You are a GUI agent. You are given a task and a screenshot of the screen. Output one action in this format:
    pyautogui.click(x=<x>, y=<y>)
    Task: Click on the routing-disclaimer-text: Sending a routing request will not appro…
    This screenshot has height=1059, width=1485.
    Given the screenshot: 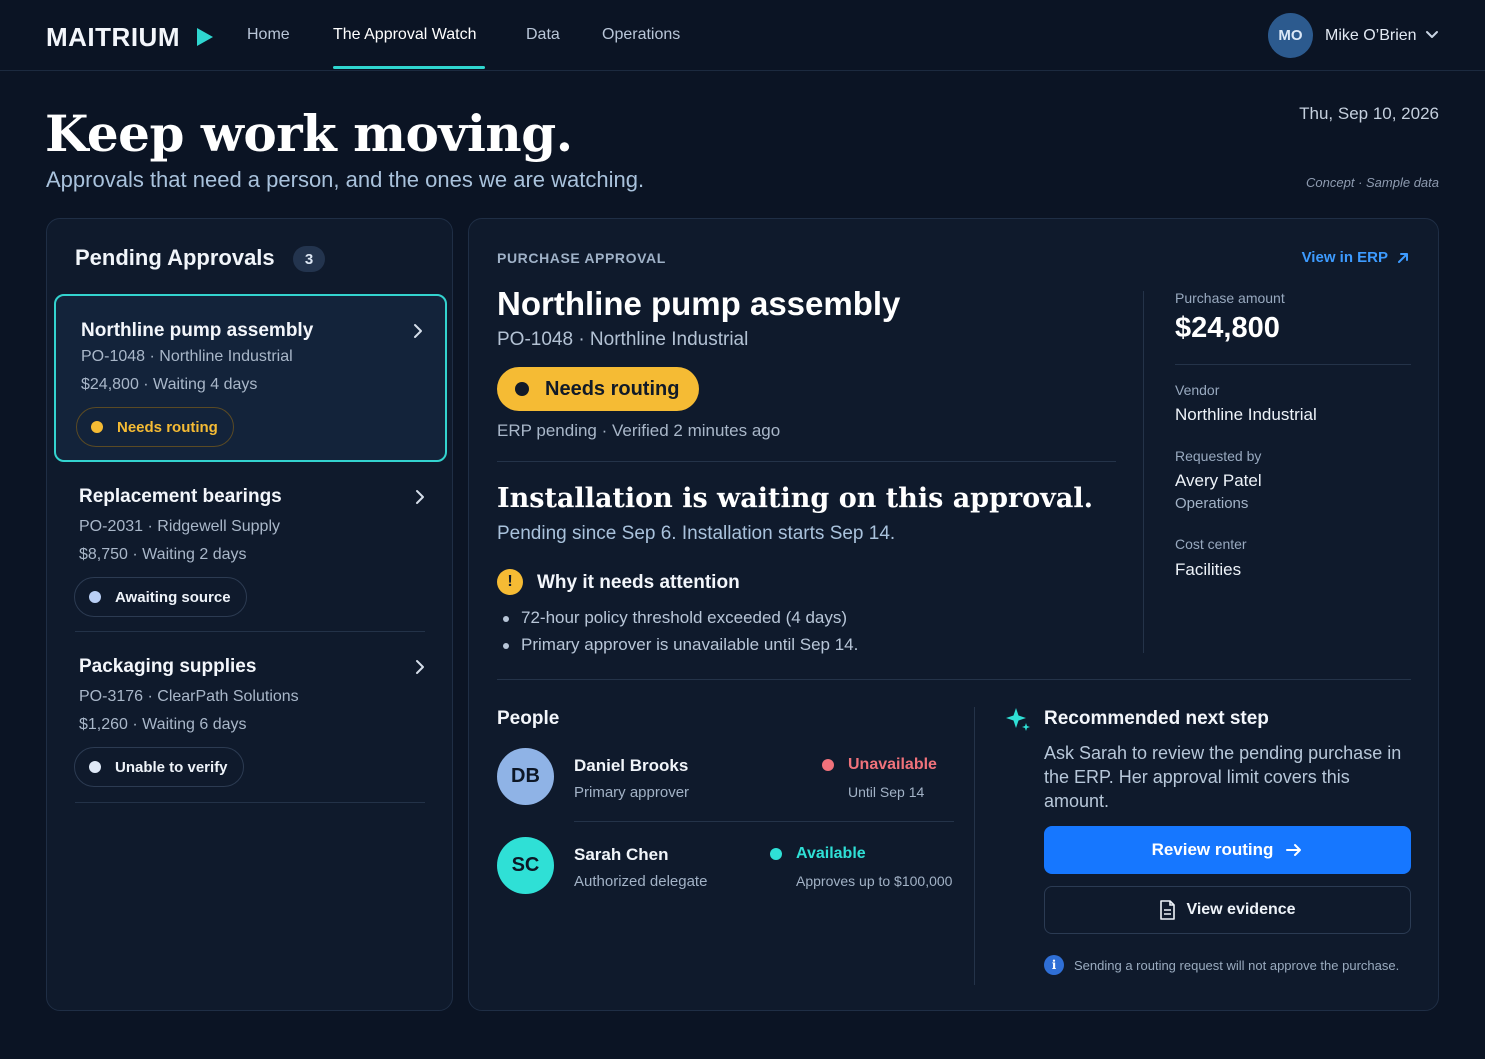 What is the action you would take?
    pyautogui.click(x=1237, y=965)
    